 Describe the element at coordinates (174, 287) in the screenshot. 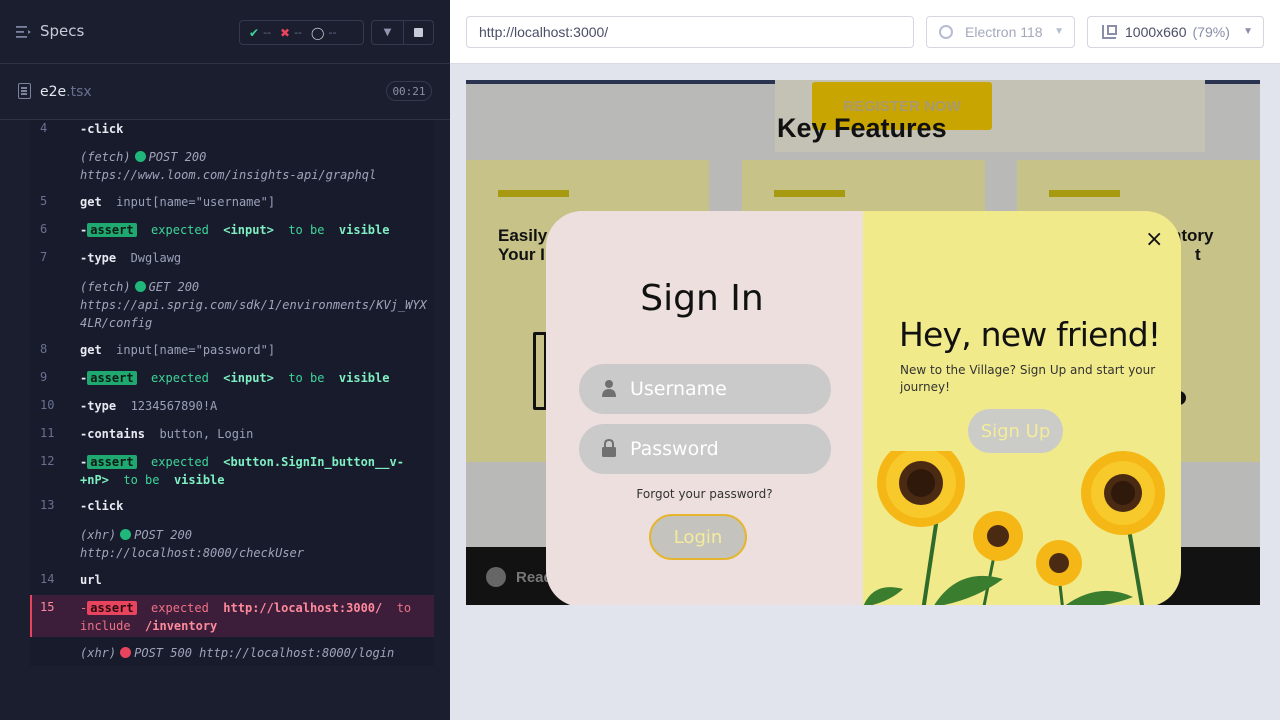

I see `request-status: GET 200` at that location.